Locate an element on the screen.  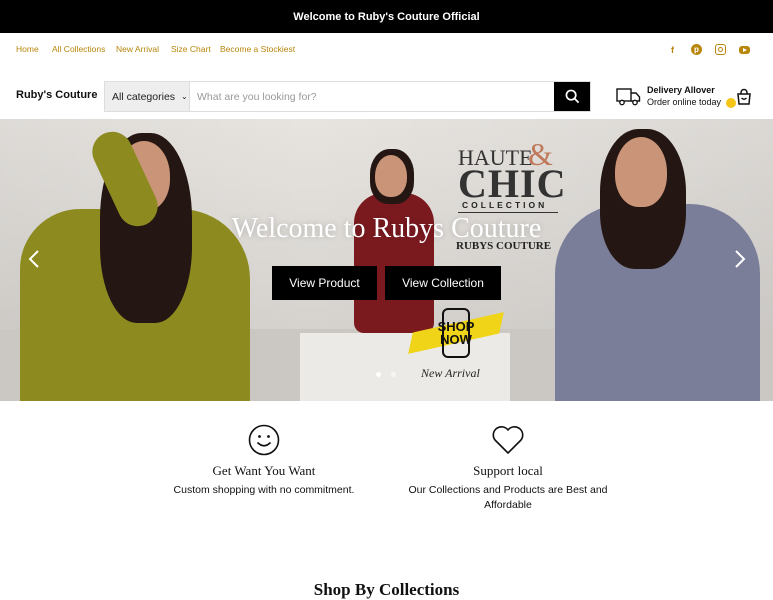
announcement-text: Welcome to Ruby's Couture Official is located at coordinates (386, 16).